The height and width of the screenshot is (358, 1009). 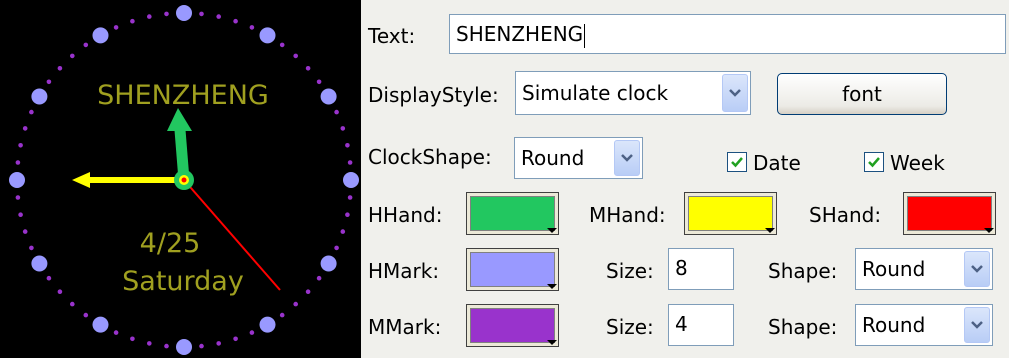 What do you see at coordinates (630, 327) in the screenshot?
I see `minute-mark-size-label: Size:` at bounding box center [630, 327].